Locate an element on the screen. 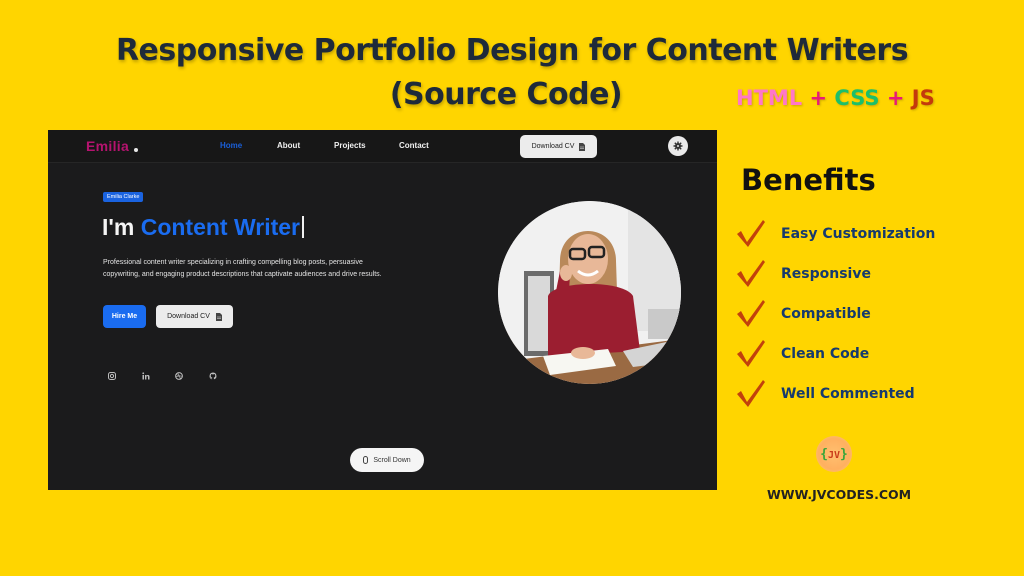  benefit-item: Clean Code is located at coordinates (802, 353).